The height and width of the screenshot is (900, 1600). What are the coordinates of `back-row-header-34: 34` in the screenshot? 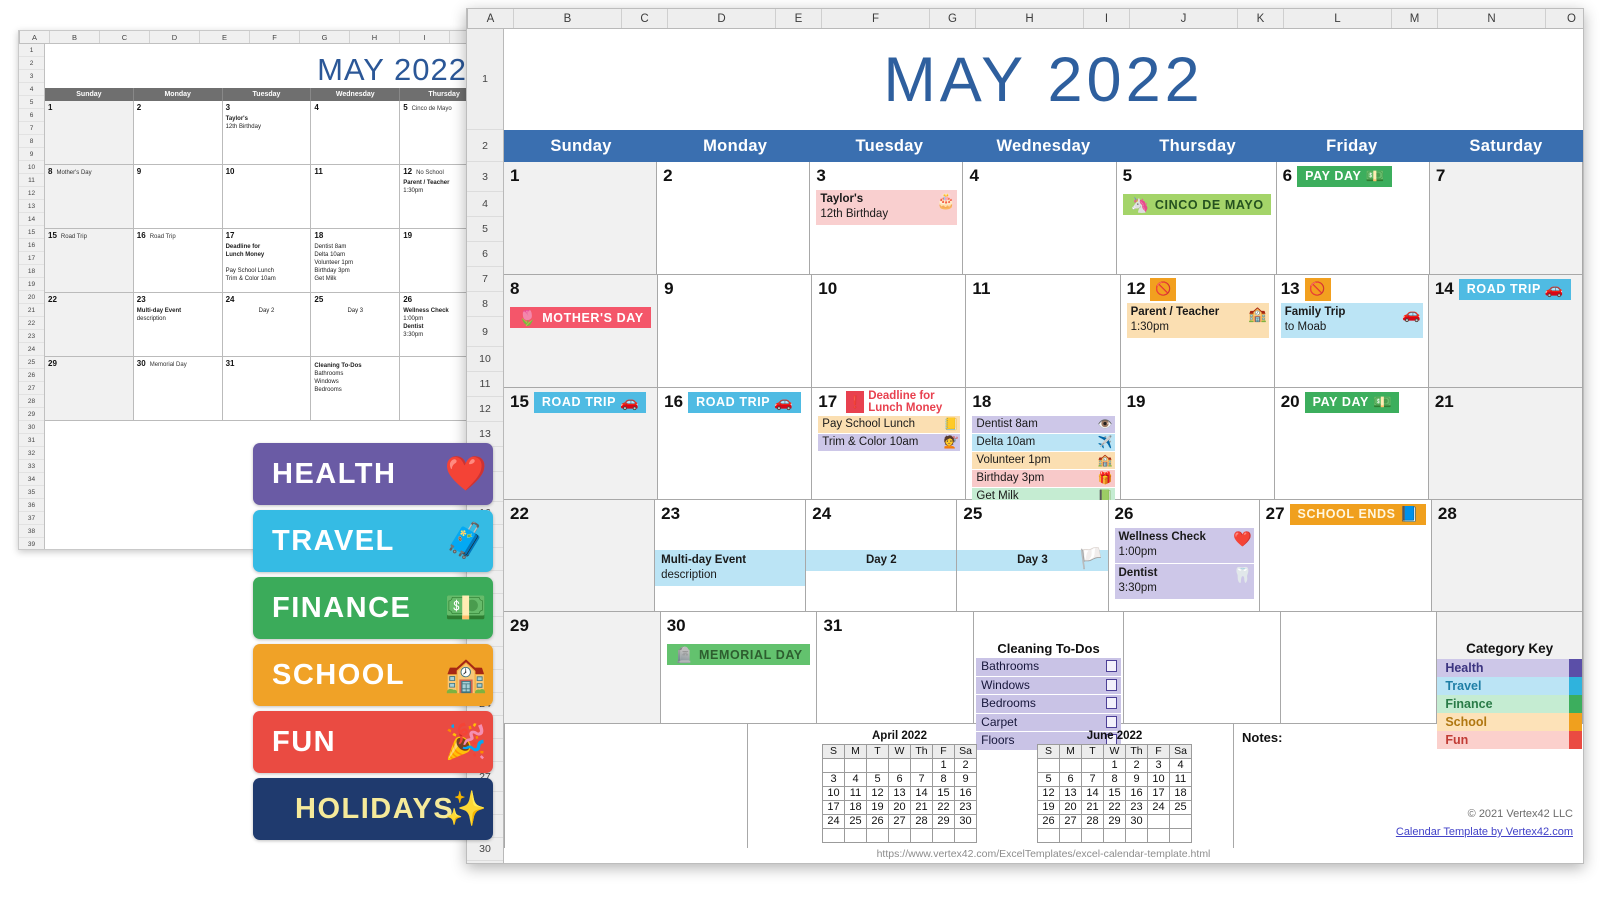 It's located at (31, 479).